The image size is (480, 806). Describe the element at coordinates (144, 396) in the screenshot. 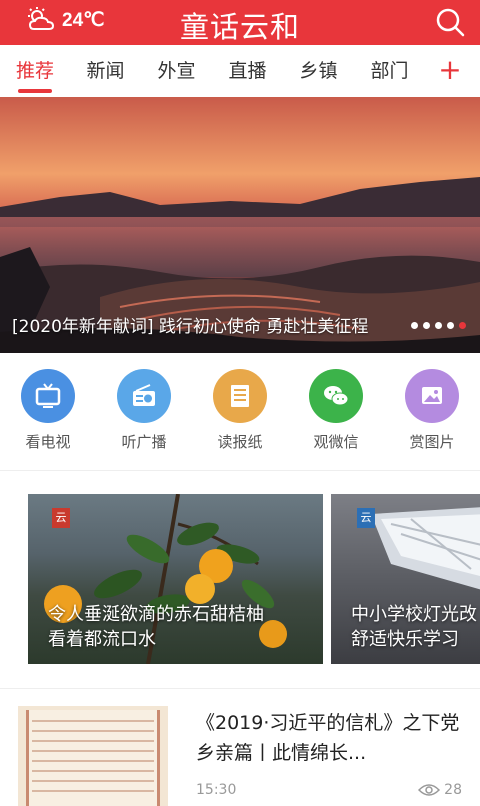

I see `radio-icon` at that location.